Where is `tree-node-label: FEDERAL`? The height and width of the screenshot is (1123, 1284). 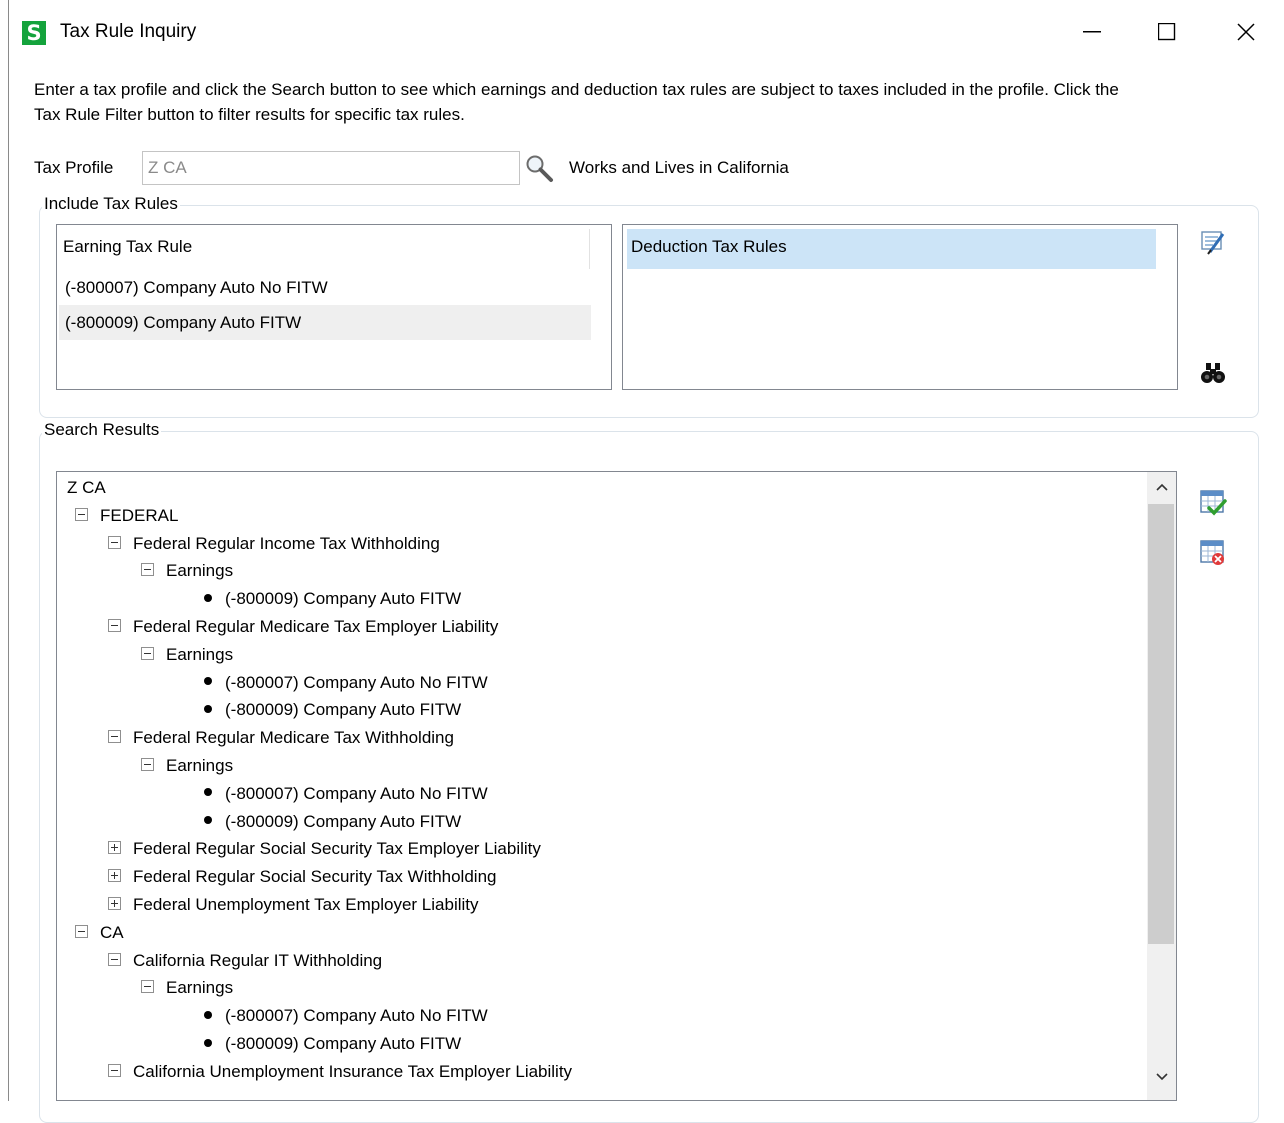
tree-node-label: FEDERAL is located at coordinates (139, 515).